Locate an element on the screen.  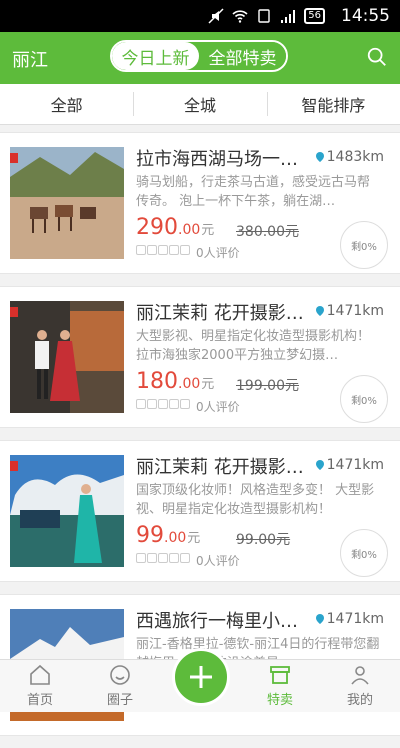
status-bar: 56 14:55 is located at coordinates (200, 16).